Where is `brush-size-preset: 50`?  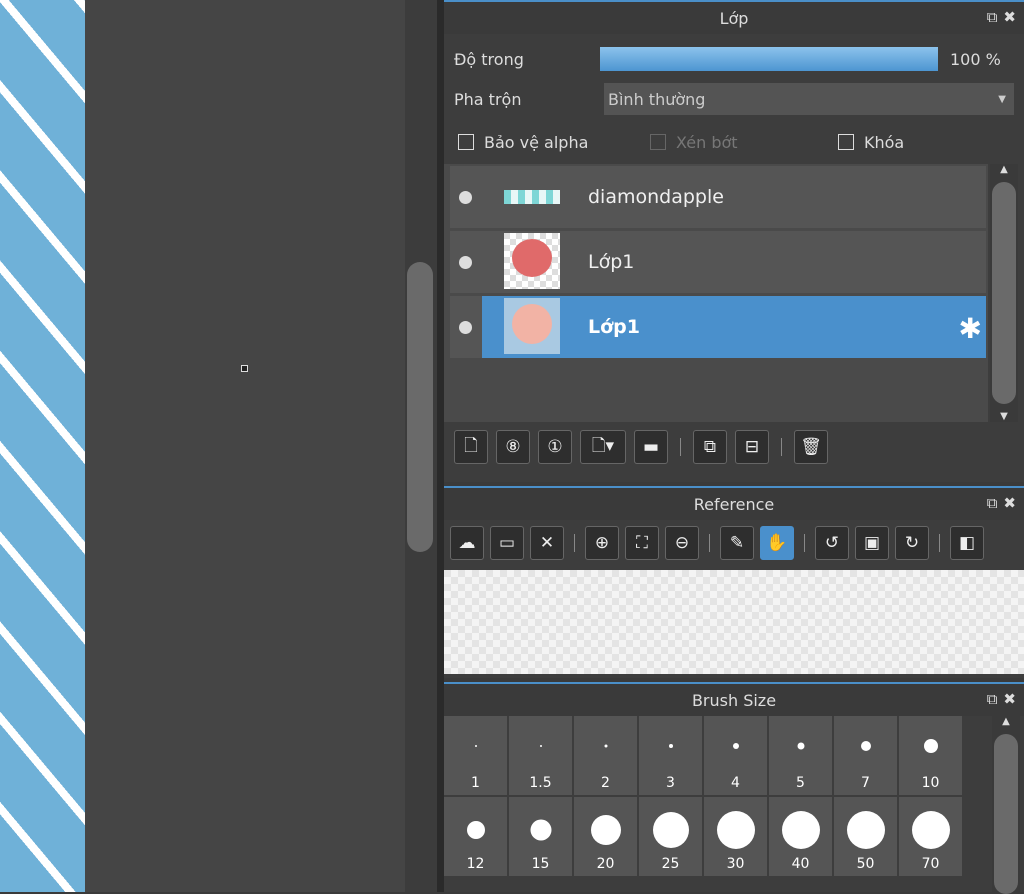 brush-size-preset: 50 is located at coordinates (865, 836).